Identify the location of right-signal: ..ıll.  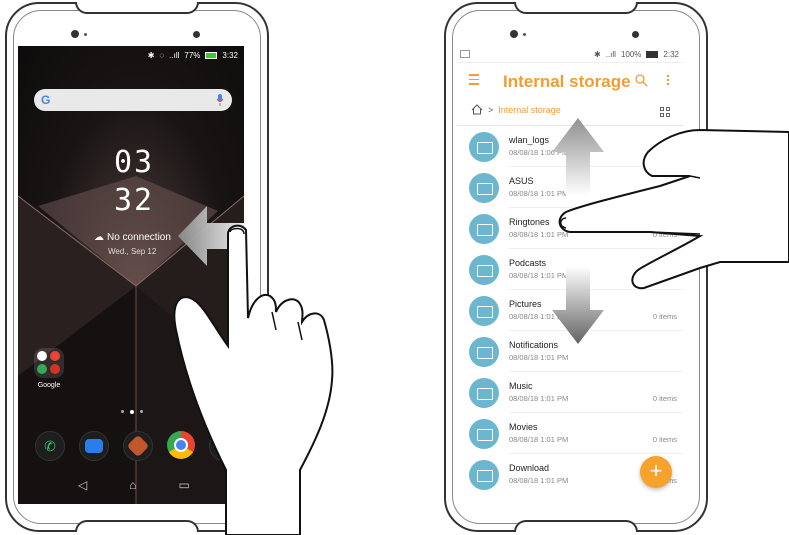
(610, 54).